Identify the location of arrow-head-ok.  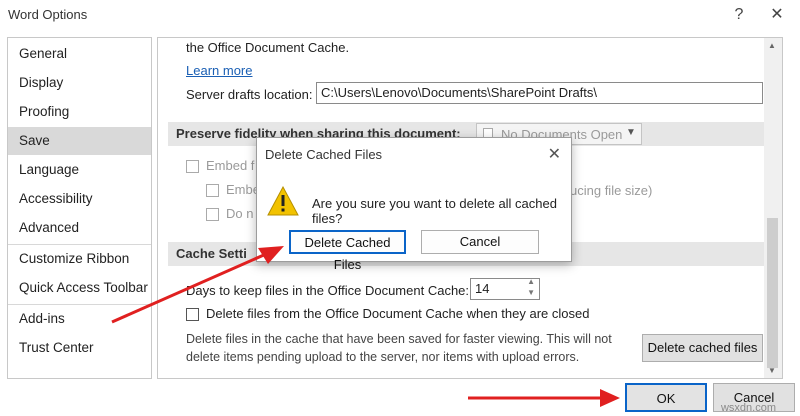
(610, 398).